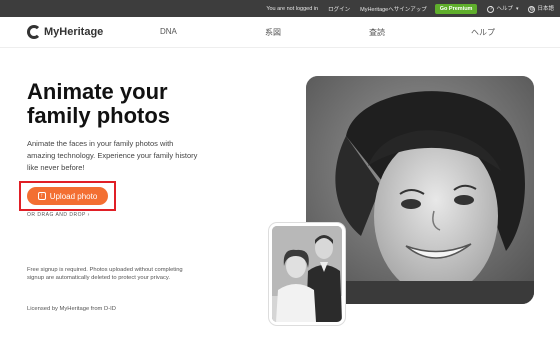 The width and height of the screenshot is (560, 355). I want to click on upload-photo-label: Upload photo, so click(73, 196).